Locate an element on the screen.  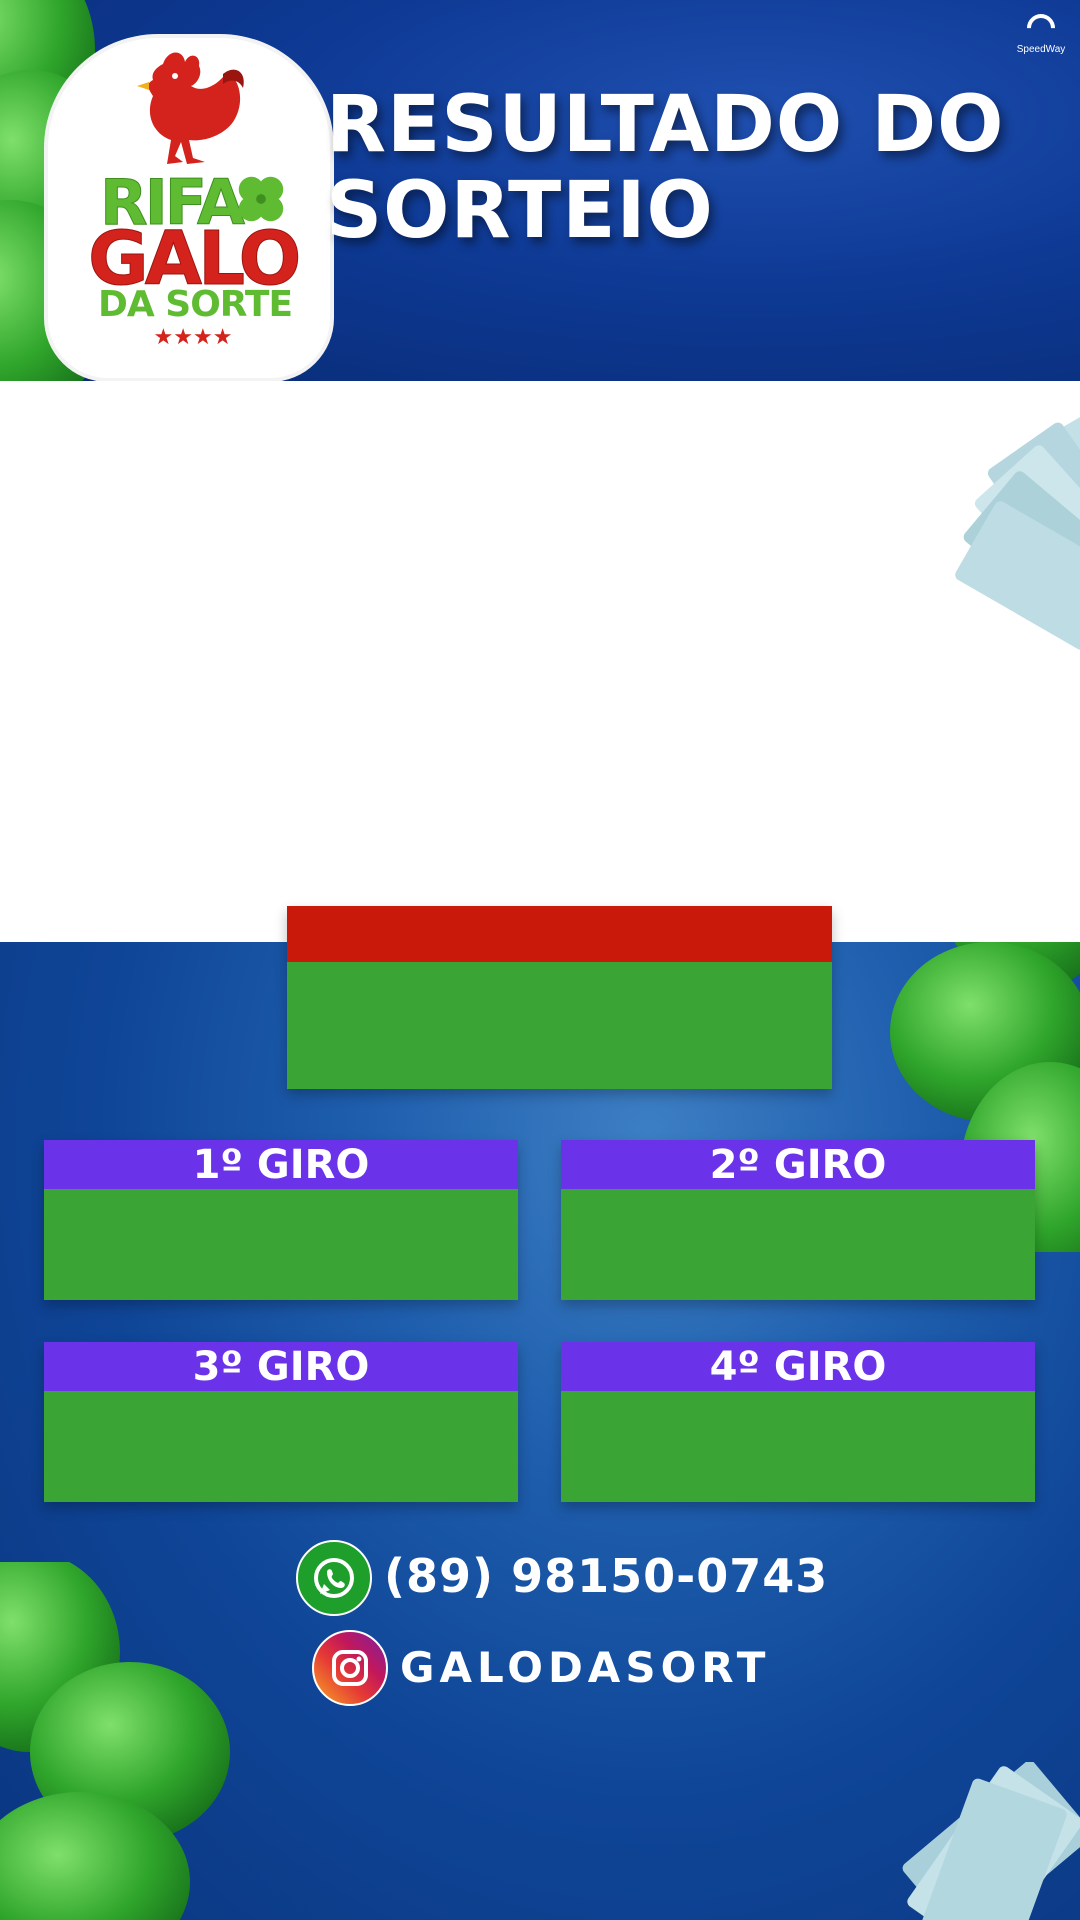
title-line-1: RESULTADO DO is located at coordinates (665, 125).